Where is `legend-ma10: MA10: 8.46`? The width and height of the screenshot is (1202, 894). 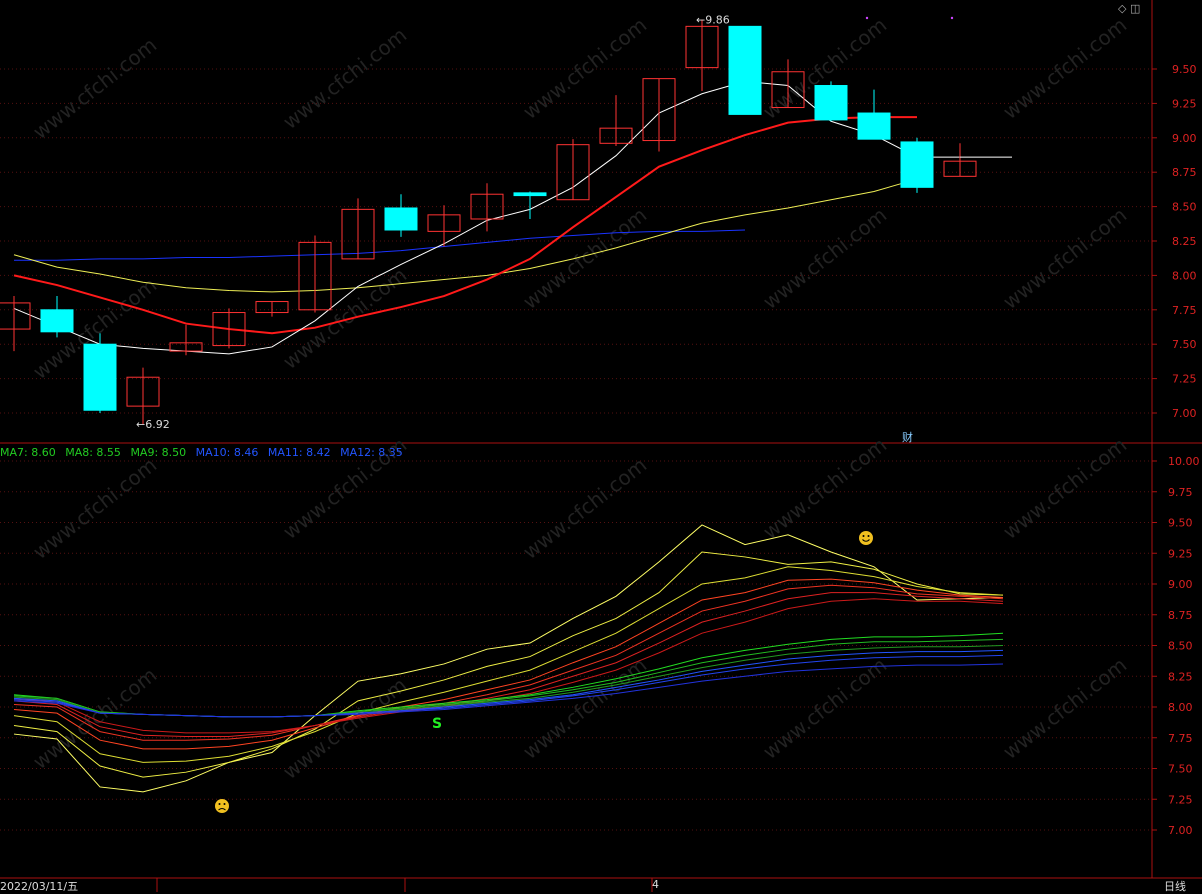 legend-ma10: MA10: 8.46 is located at coordinates (227, 452).